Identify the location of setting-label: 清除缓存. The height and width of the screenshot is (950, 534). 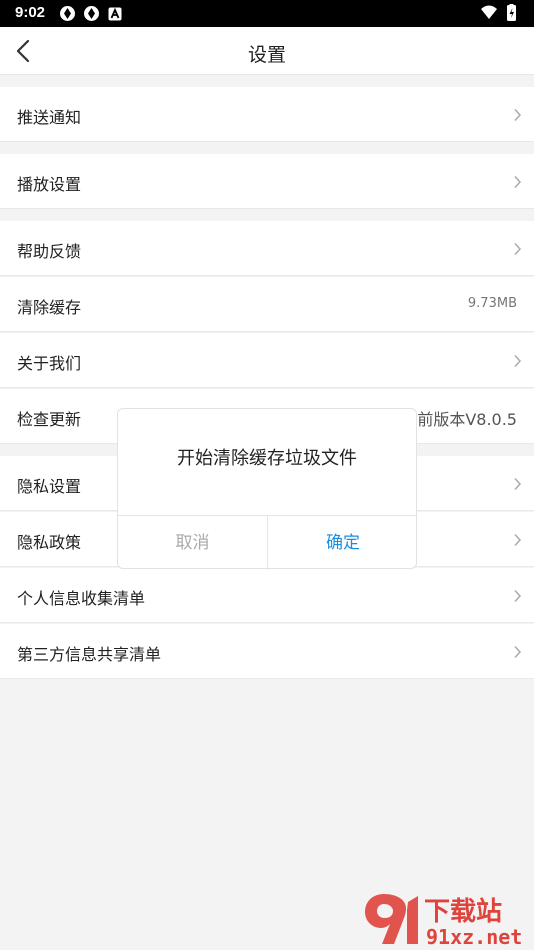
(49, 307).